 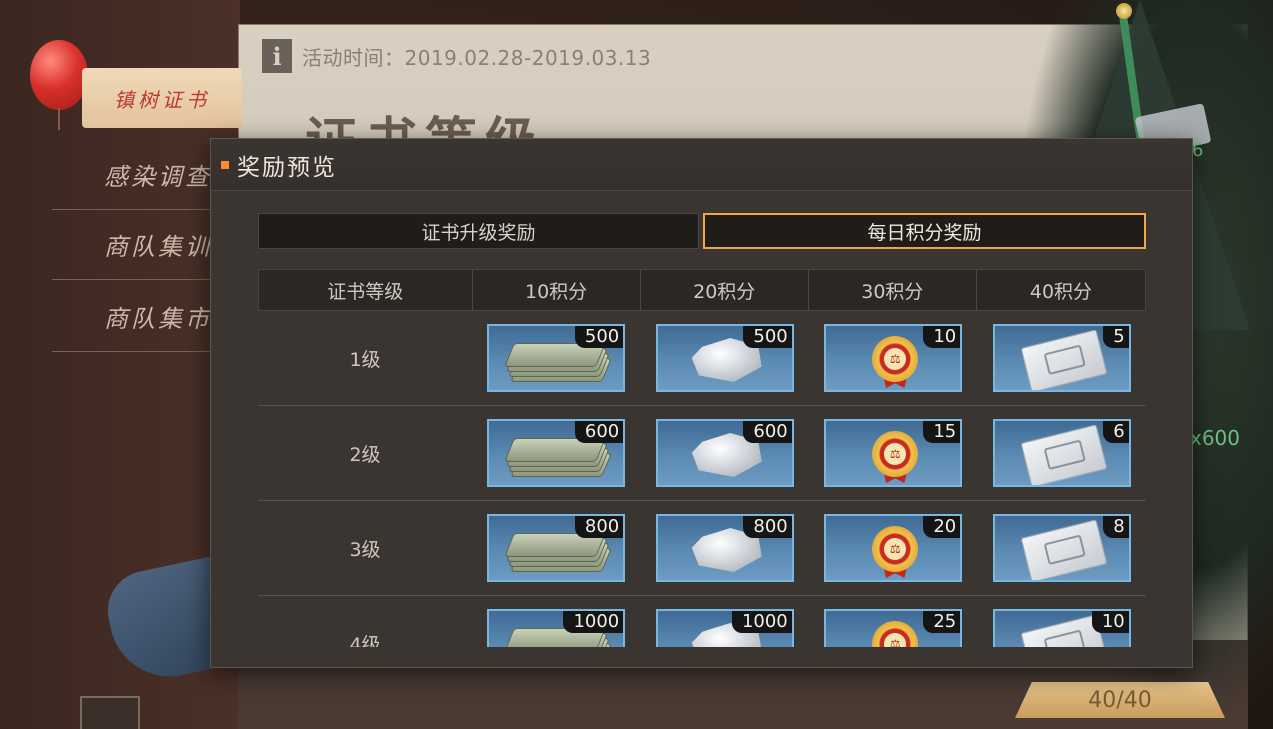 What do you see at coordinates (1061, 291) in the screenshot?
I see `column-header-40-points: 40积分` at bounding box center [1061, 291].